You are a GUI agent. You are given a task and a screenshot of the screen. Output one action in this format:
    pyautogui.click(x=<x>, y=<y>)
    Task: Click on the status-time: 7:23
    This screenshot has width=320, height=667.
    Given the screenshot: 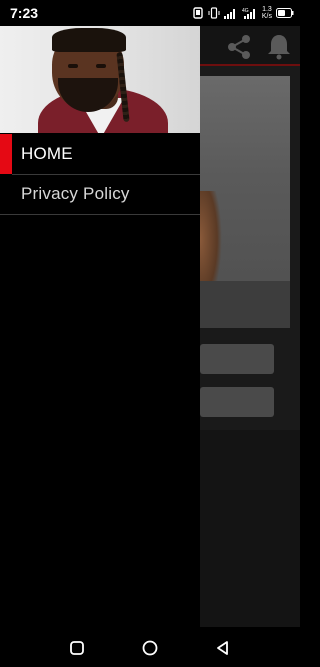 What is the action you would take?
    pyautogui.click(x=24, y=13)
    